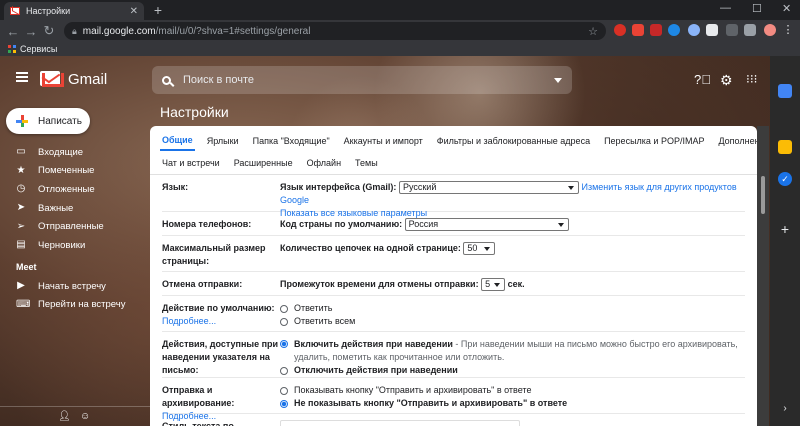 This screenshot has width=800, height=426. Describe the element at coordinates (763, 195) in the screenshot. I see `scrollbar-thumb` at that location.